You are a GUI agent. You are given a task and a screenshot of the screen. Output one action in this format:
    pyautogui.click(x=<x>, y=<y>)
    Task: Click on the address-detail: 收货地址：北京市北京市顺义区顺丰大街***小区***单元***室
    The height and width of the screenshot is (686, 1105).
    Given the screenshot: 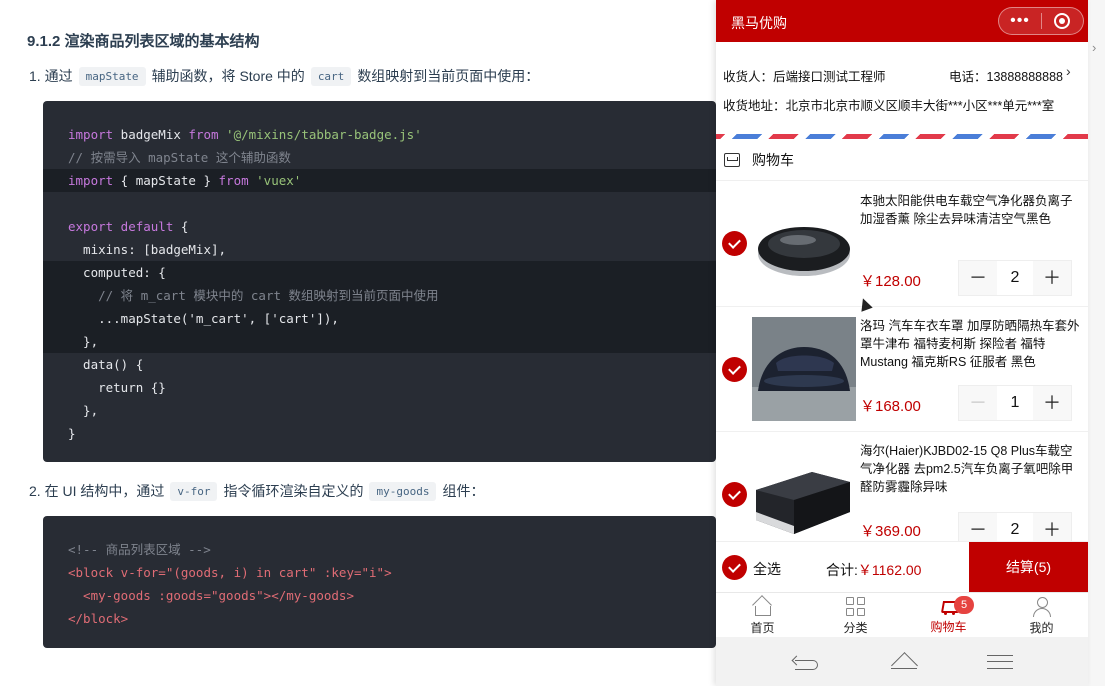 What is the action you would take?
    pyautogui.click(x=889, y=106)
    